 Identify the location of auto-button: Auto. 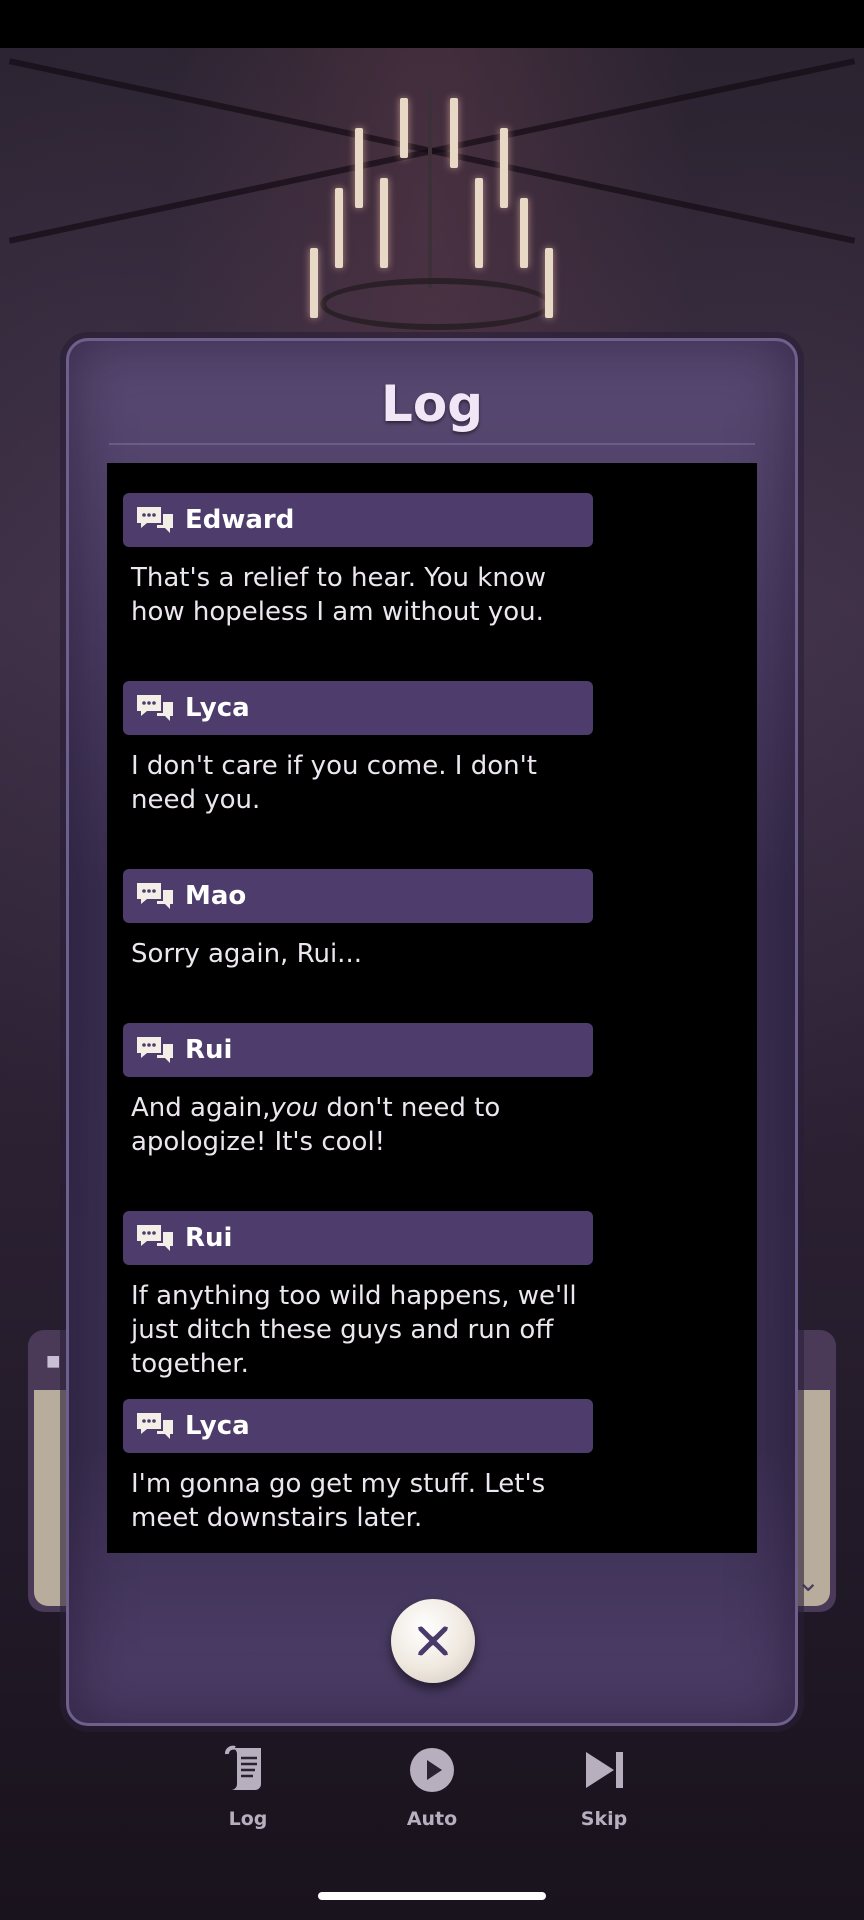
(432, 1786).